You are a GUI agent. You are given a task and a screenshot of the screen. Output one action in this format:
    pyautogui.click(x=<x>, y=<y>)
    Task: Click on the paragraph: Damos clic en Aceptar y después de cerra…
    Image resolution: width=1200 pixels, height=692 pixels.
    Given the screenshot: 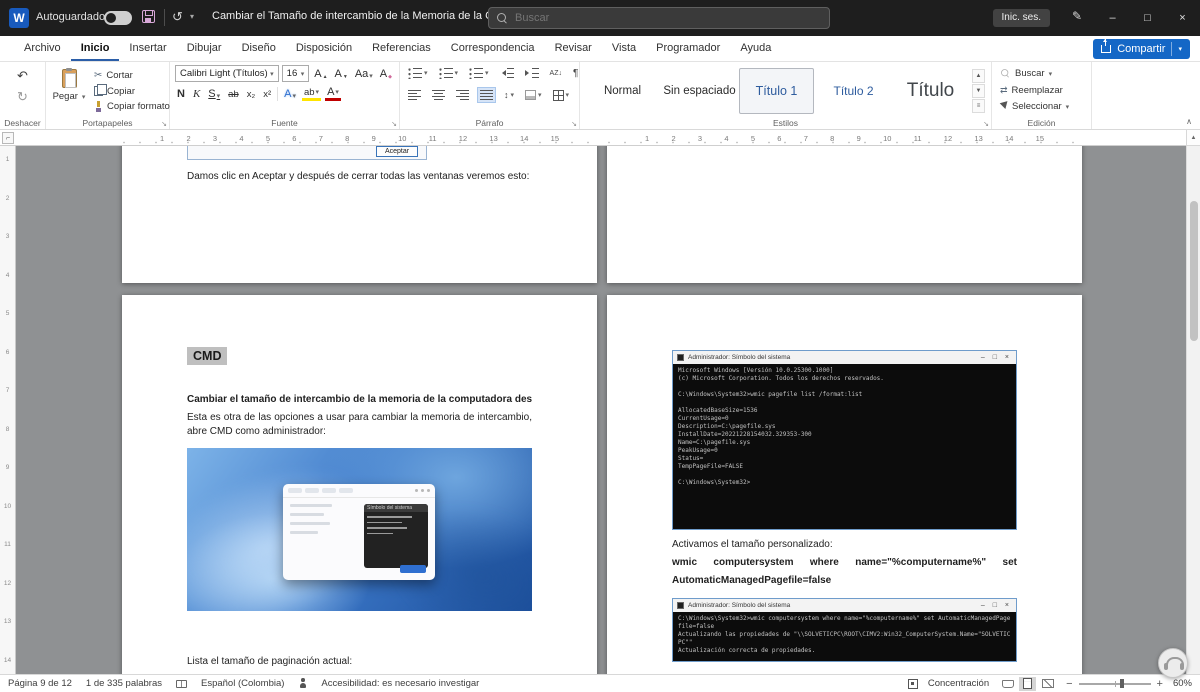 What is the action you would take?
    pyautogui.click(x=359, y=177)
    